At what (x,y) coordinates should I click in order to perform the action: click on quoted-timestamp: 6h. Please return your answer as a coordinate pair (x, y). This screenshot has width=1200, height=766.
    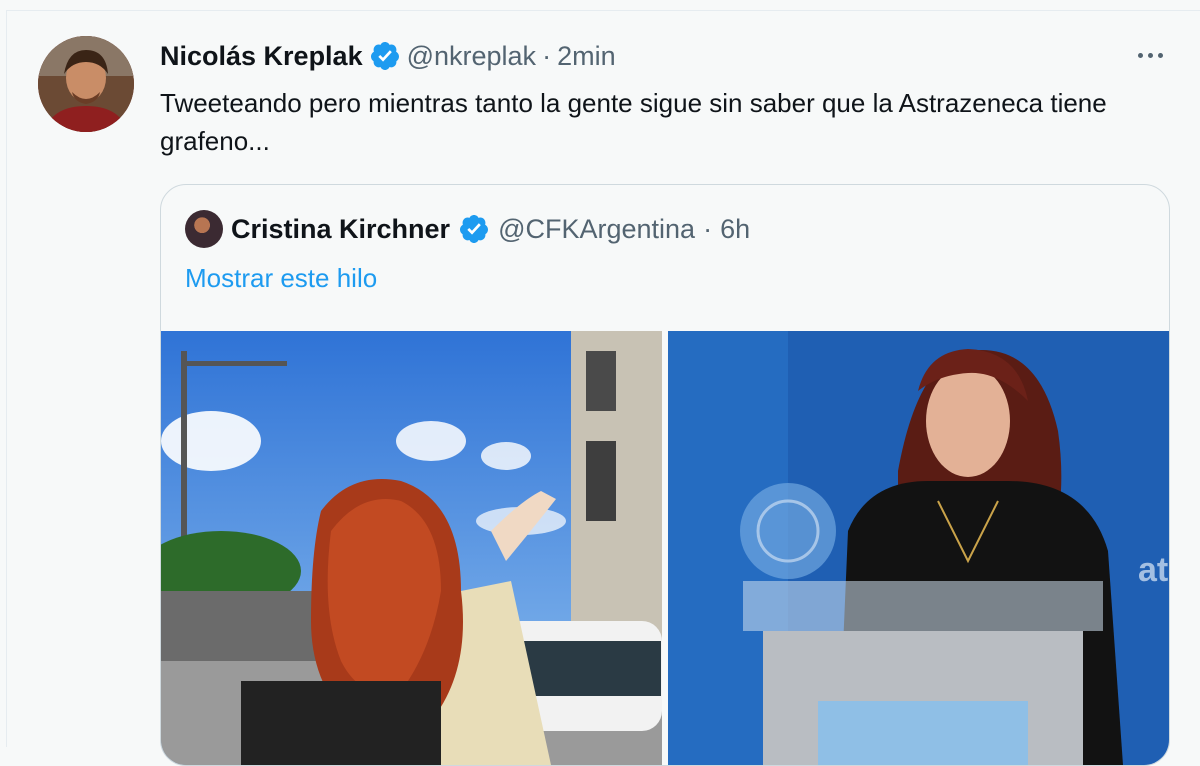
    Looking at the image, I should click on (735, 229).